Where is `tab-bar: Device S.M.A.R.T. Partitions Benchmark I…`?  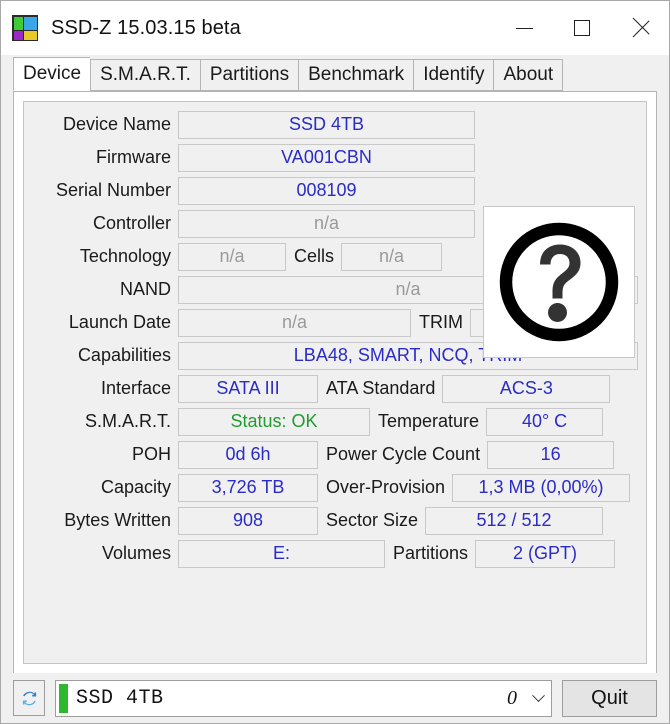
tab-bar: Device S.M.A.R.T. Partitions Benchmark I… is located at coordinates (335, 73).